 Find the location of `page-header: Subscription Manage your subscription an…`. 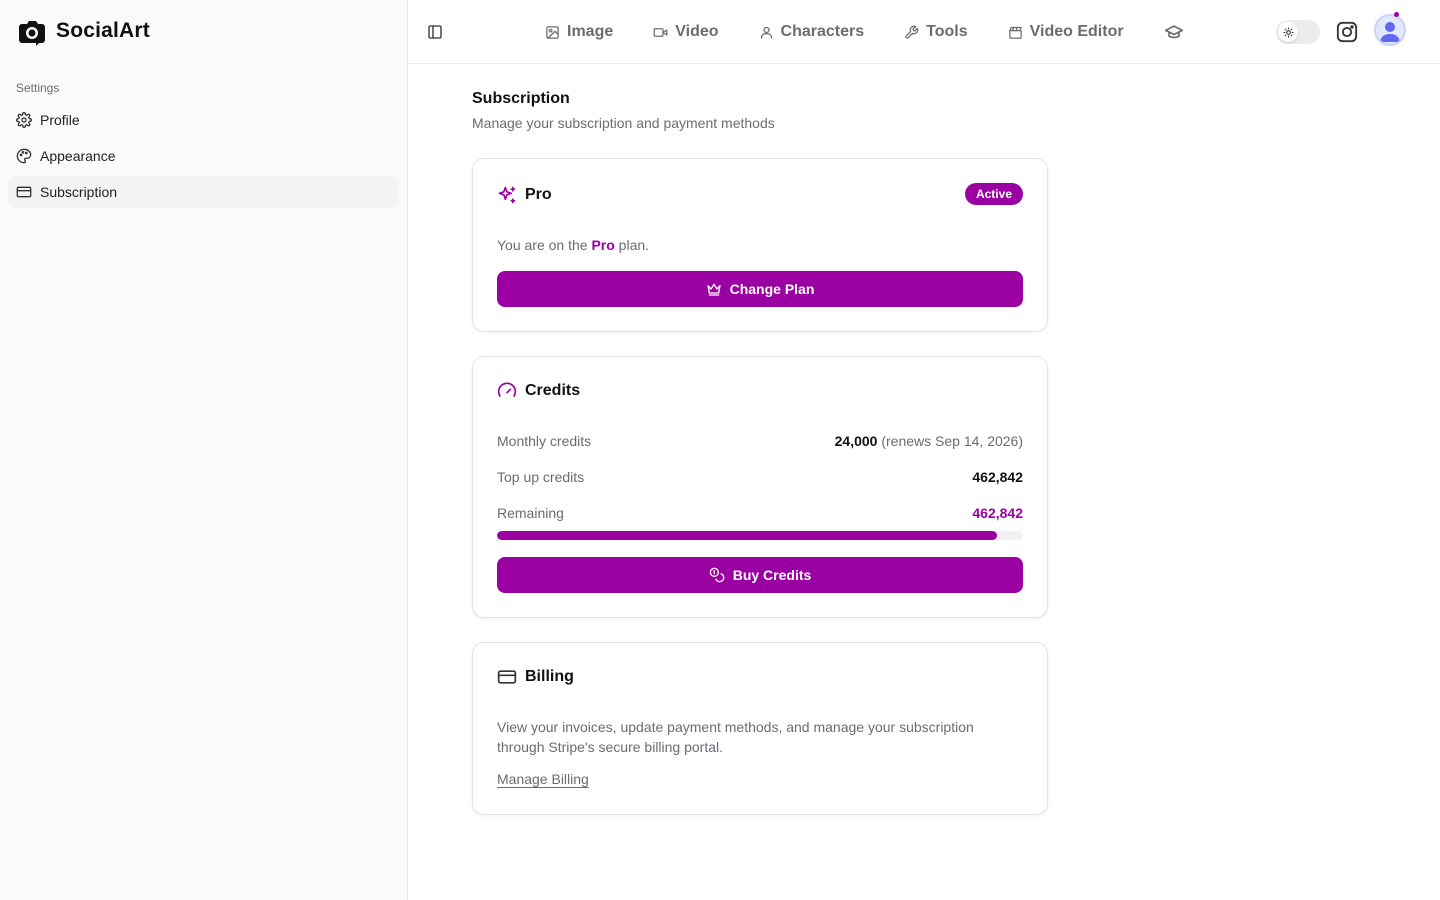

page-header: Subscription Manage your subscription an… is located at coordinates (760, 110).